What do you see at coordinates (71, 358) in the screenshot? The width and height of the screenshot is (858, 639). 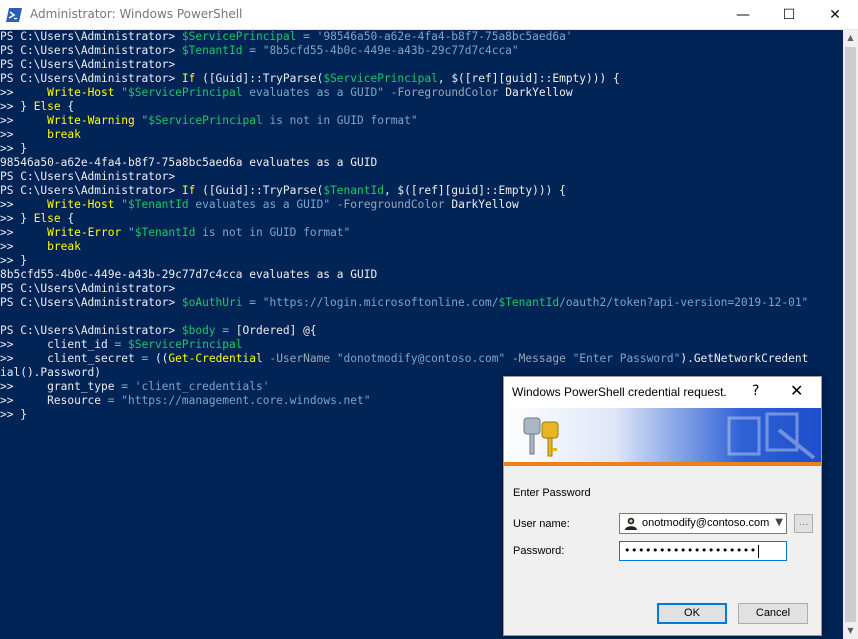 I see `console-token: >> client_secret` at bounding box center [71, 358].